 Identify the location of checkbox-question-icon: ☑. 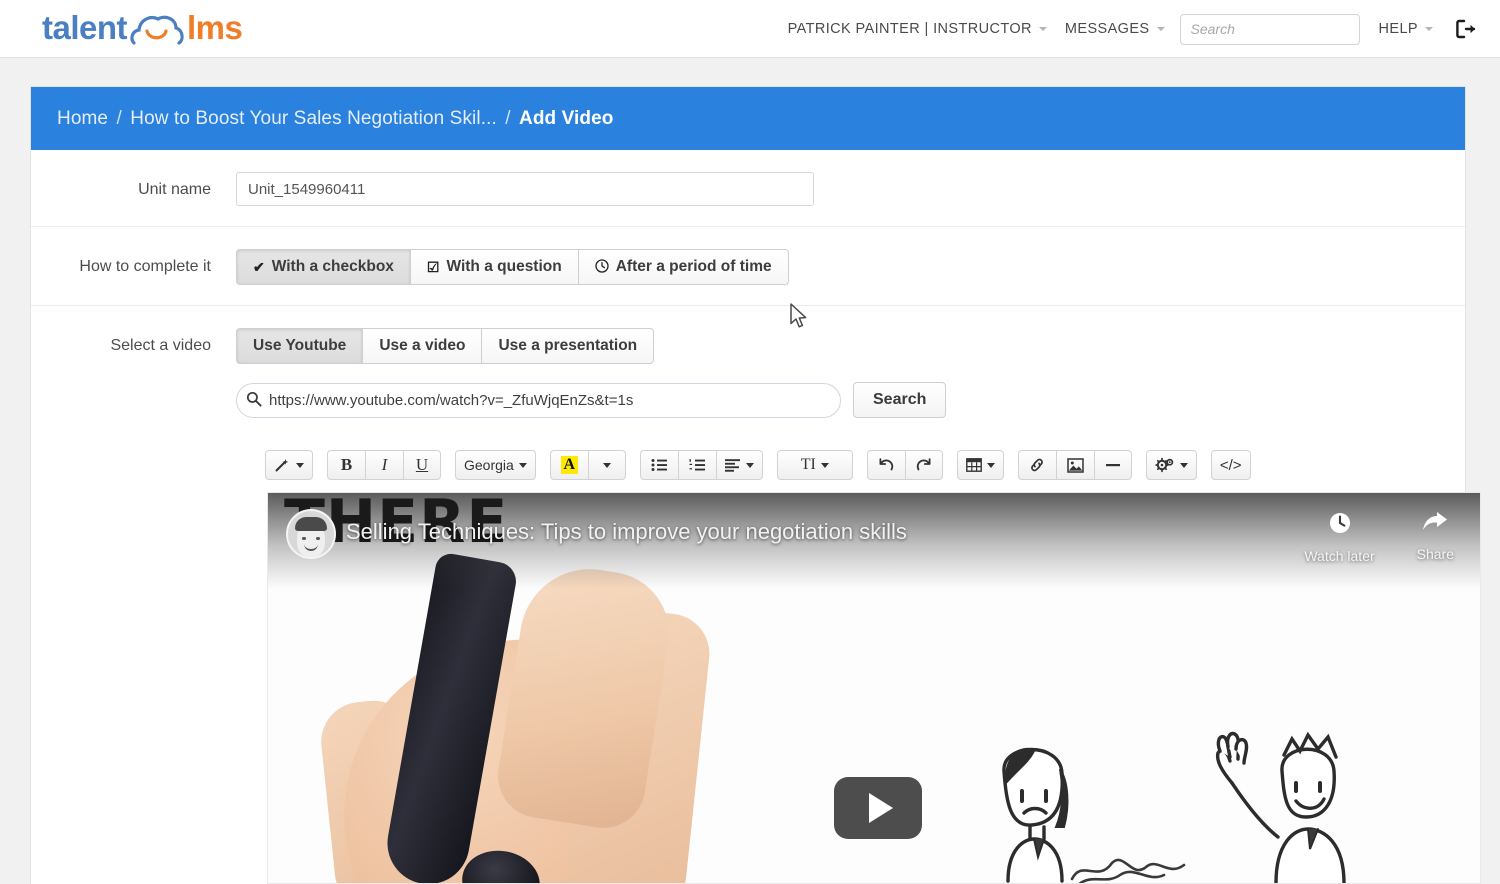
(433, 267).